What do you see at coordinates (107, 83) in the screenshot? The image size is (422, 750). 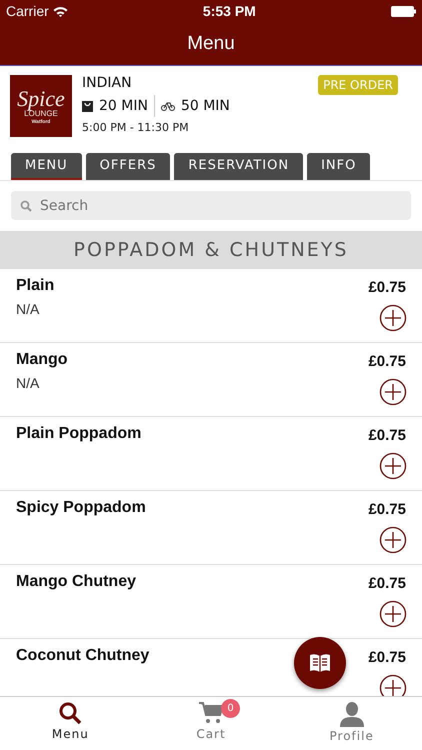 I see `cuisine-label: INDIAN` at bounding box center [107, 83].